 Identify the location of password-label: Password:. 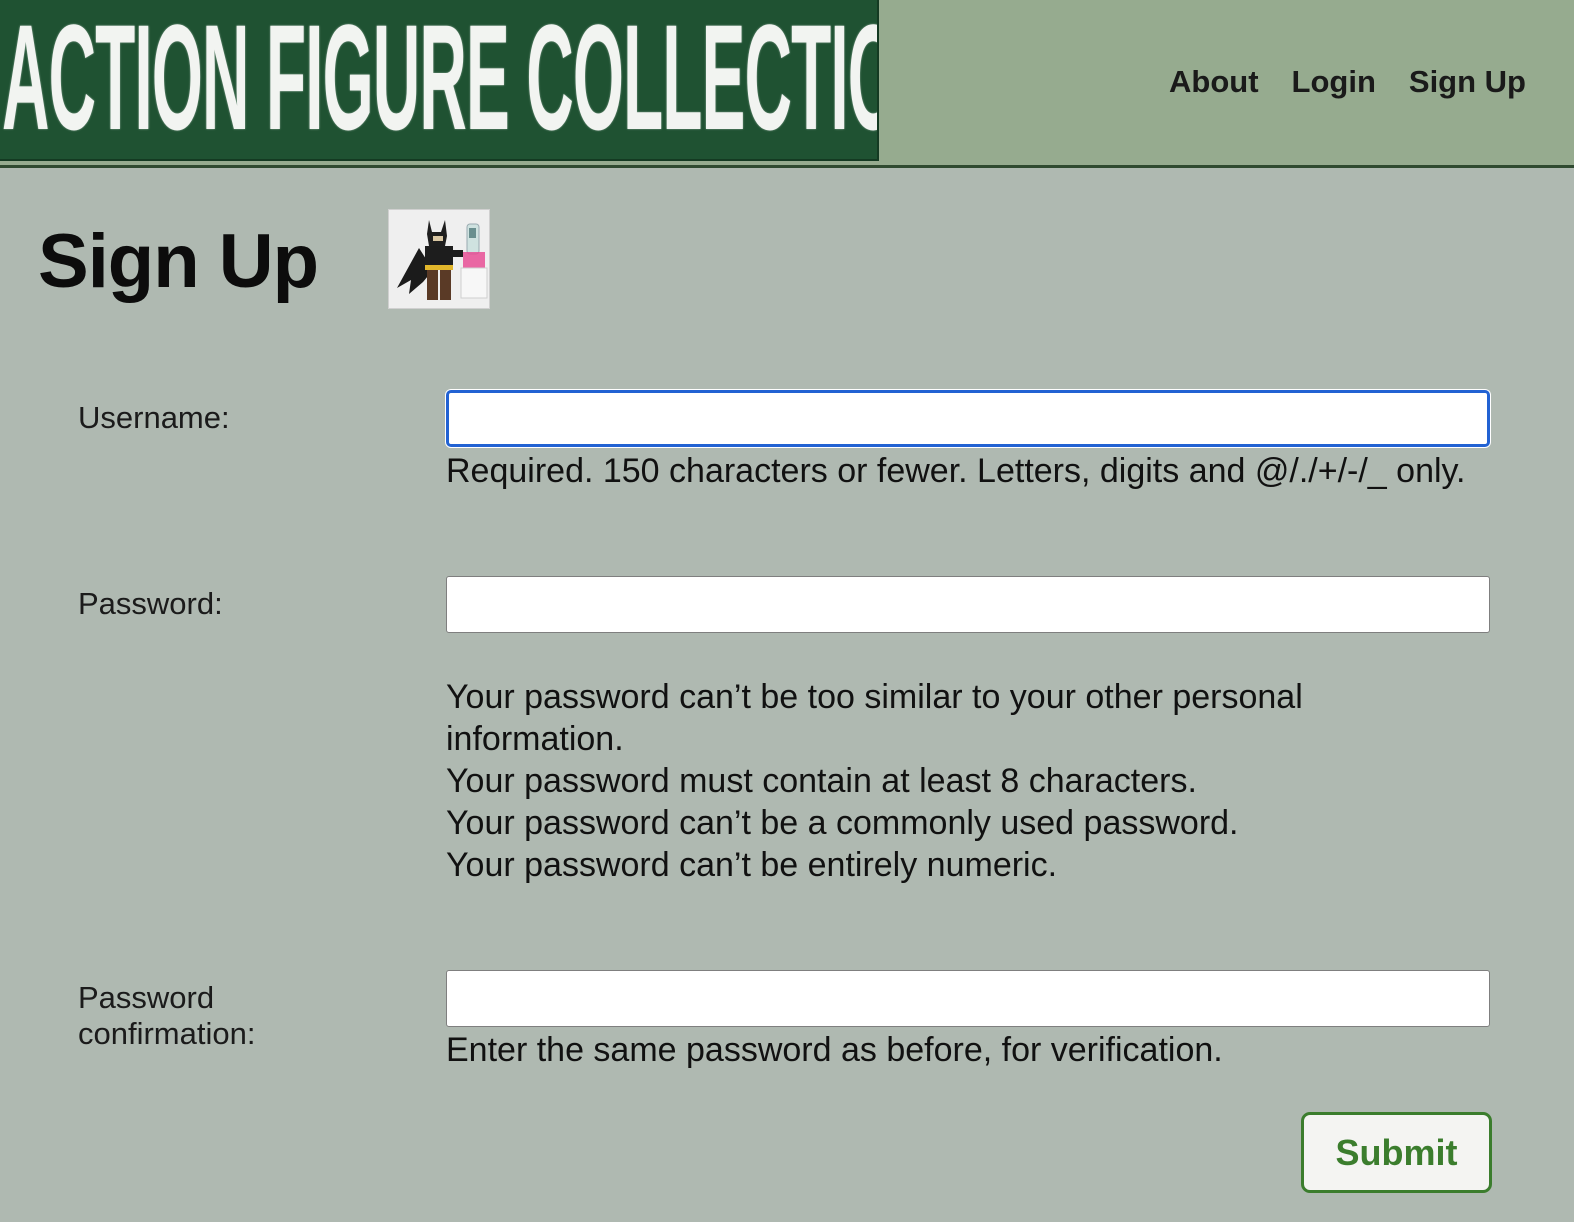
(150, 603).